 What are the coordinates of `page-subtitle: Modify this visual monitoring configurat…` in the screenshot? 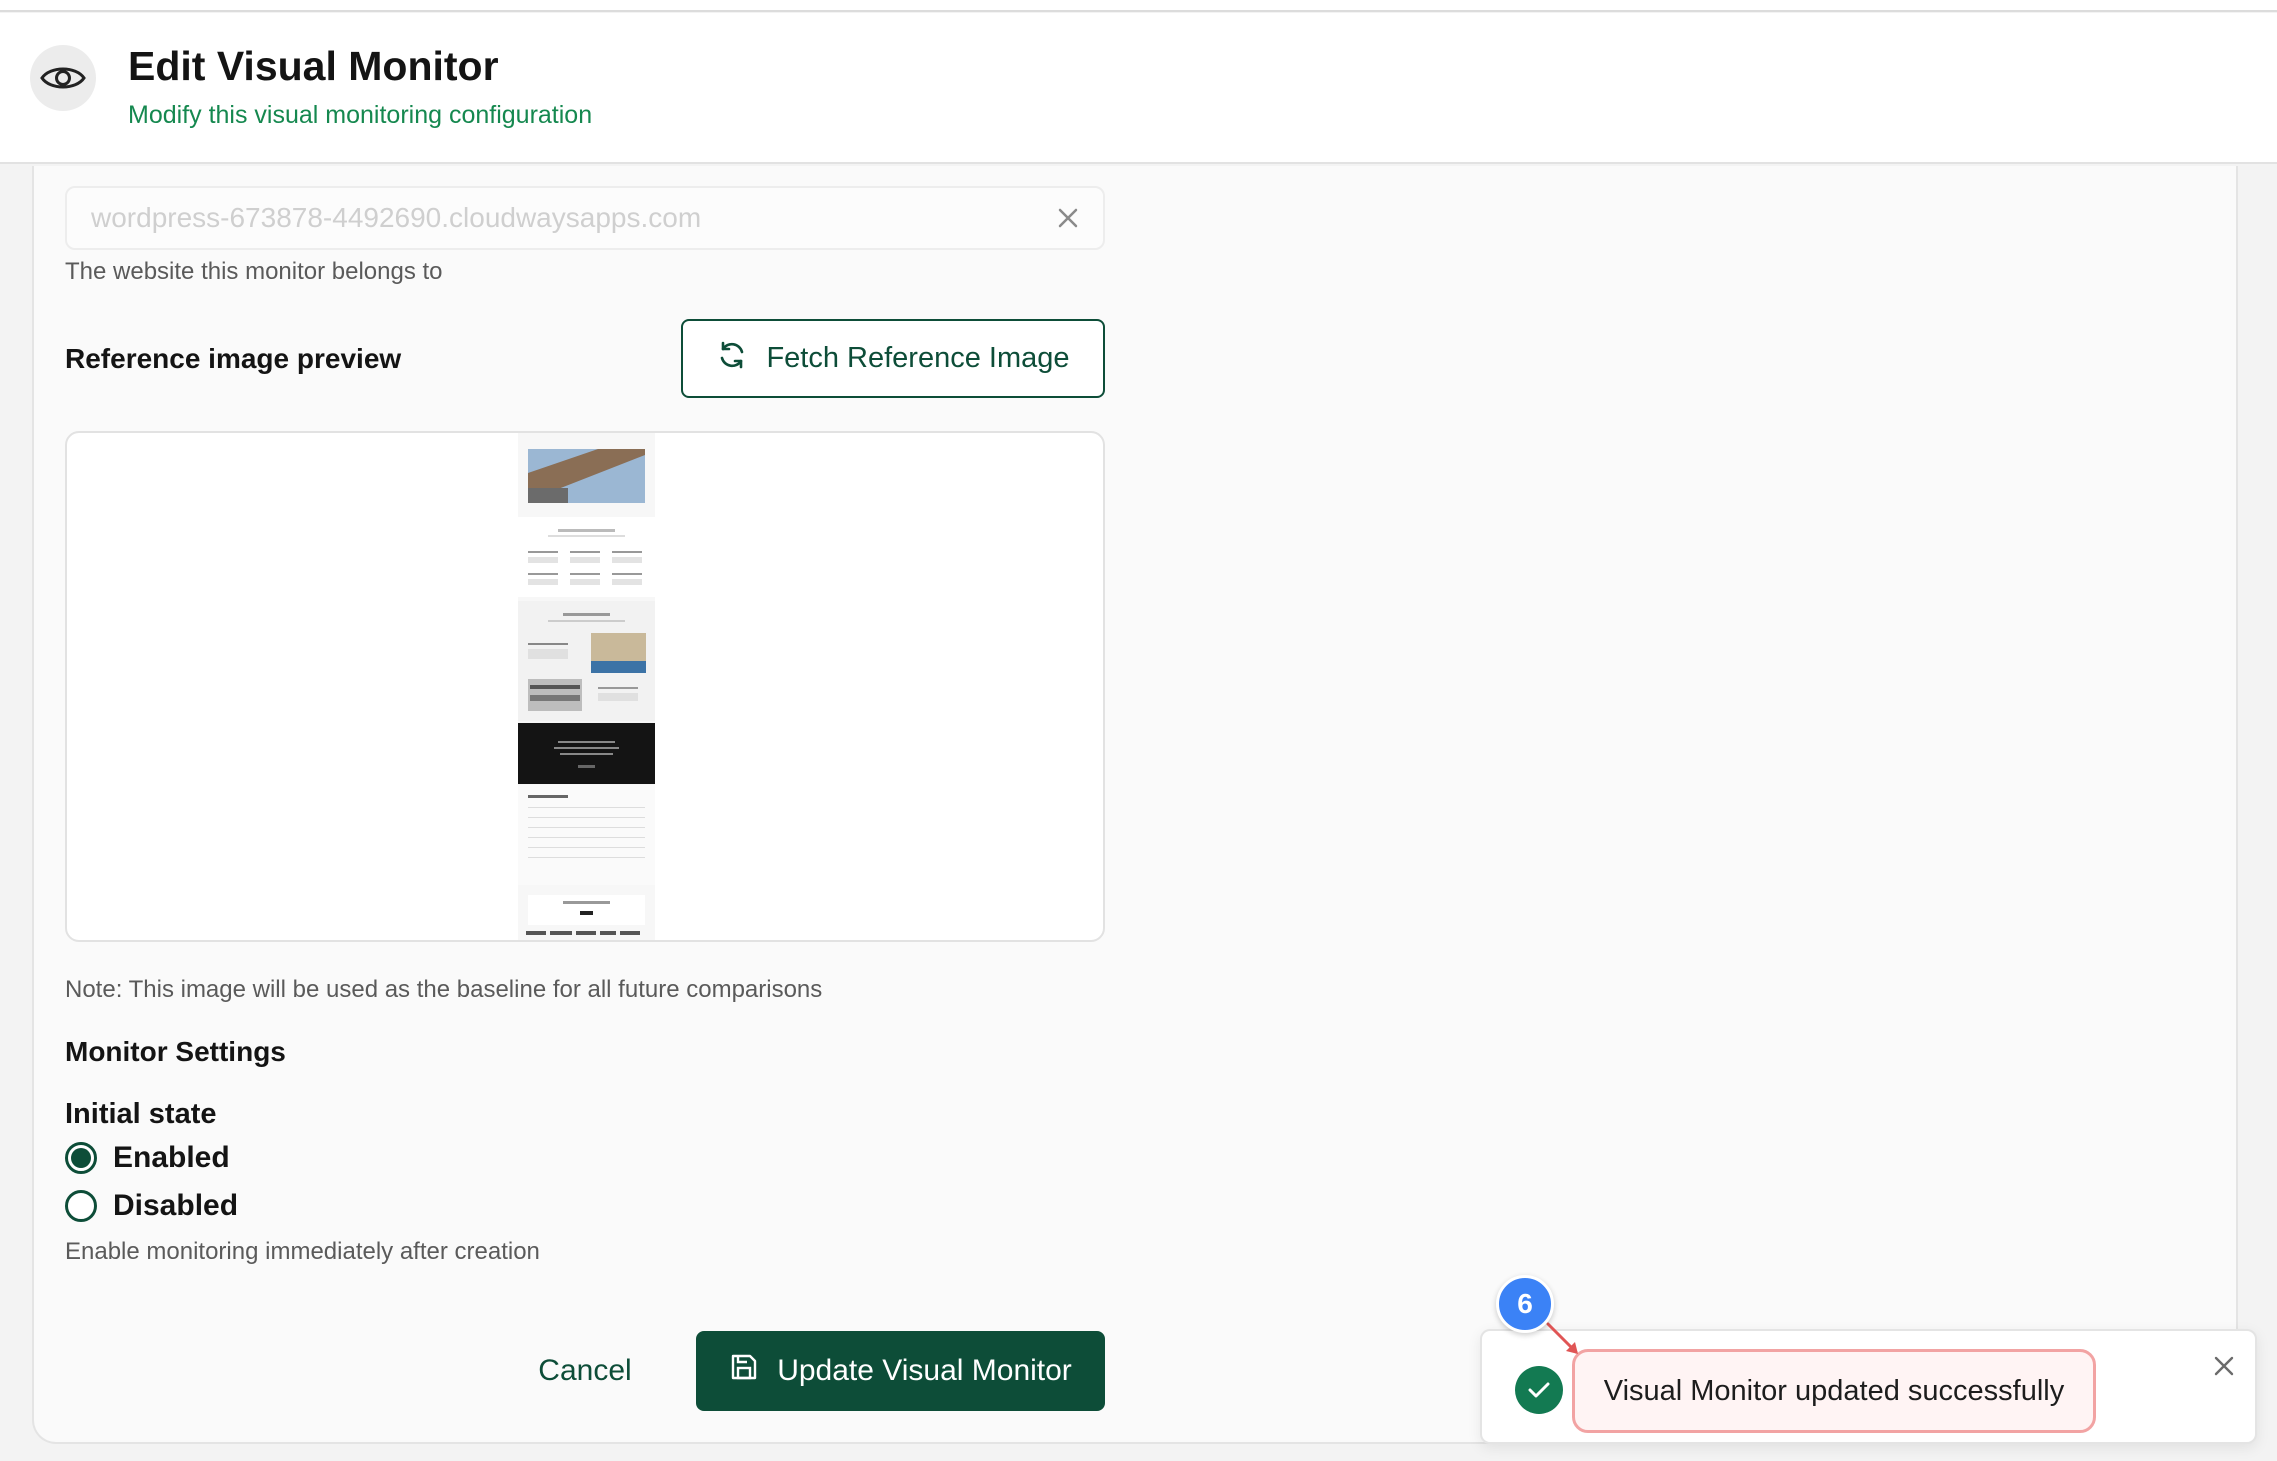 It's located at (360, 115).